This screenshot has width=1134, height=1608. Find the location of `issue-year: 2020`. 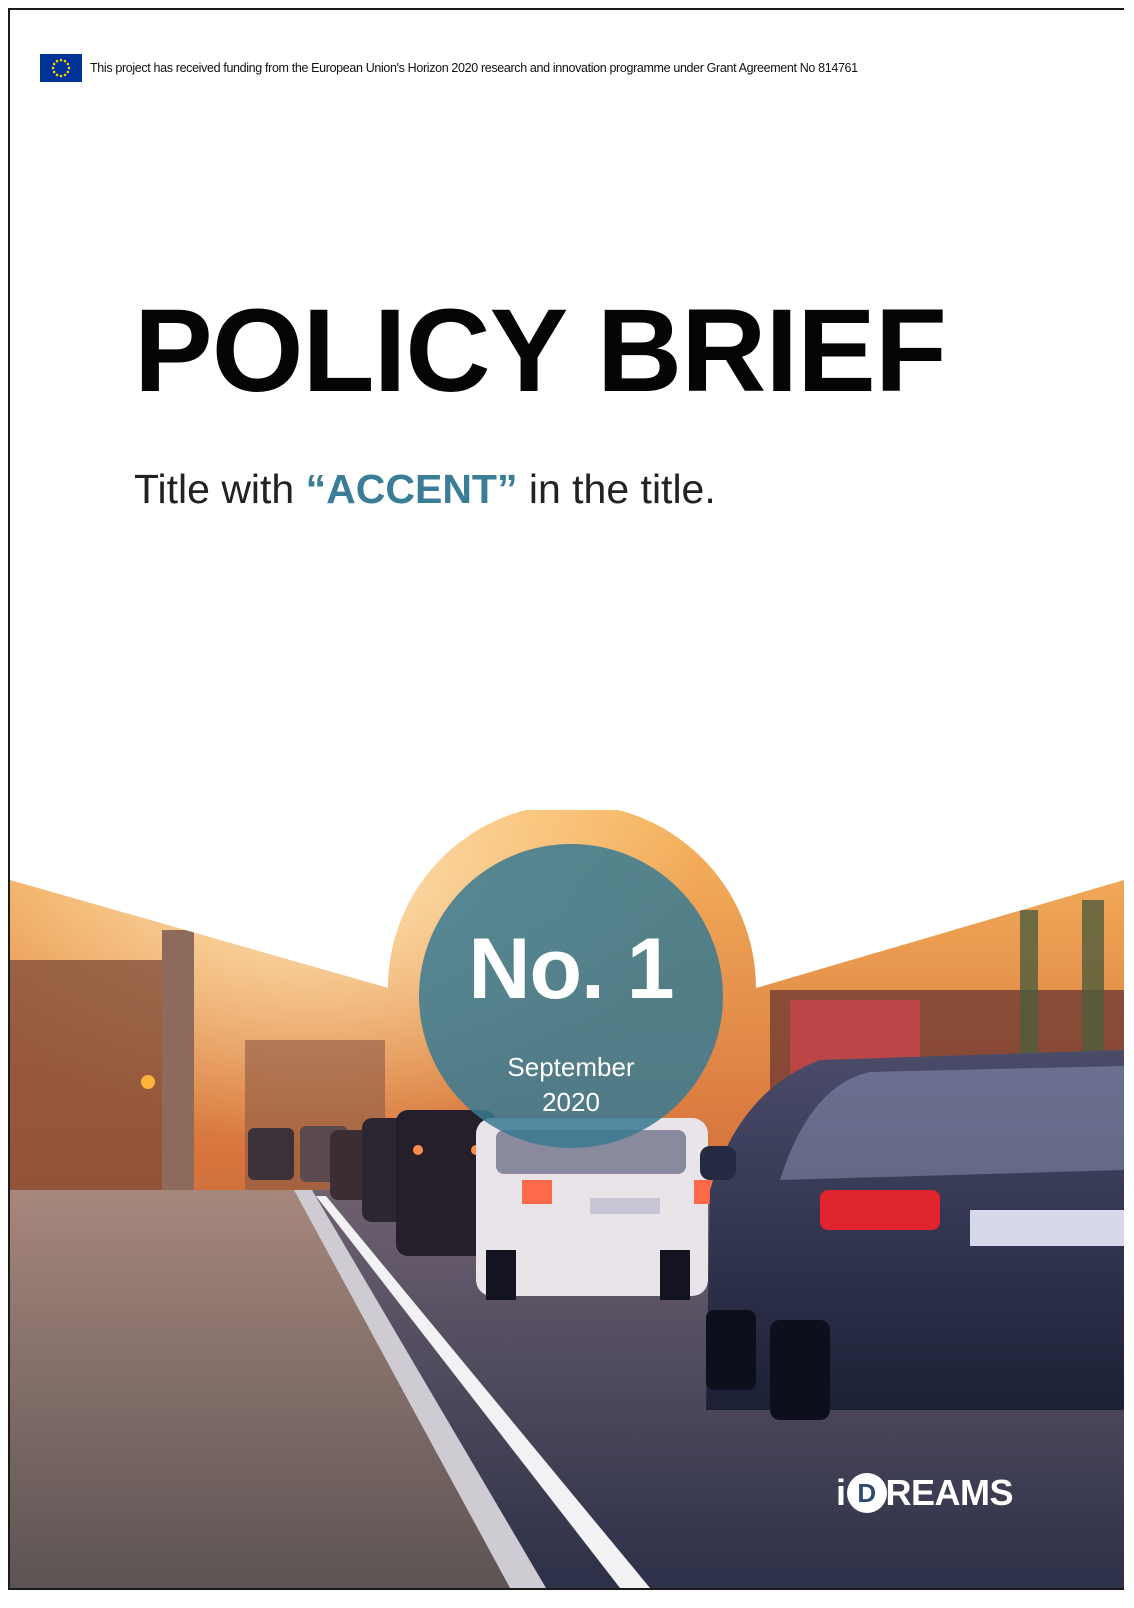

issue-year: 2020 is located at coordinates (571, 1102).